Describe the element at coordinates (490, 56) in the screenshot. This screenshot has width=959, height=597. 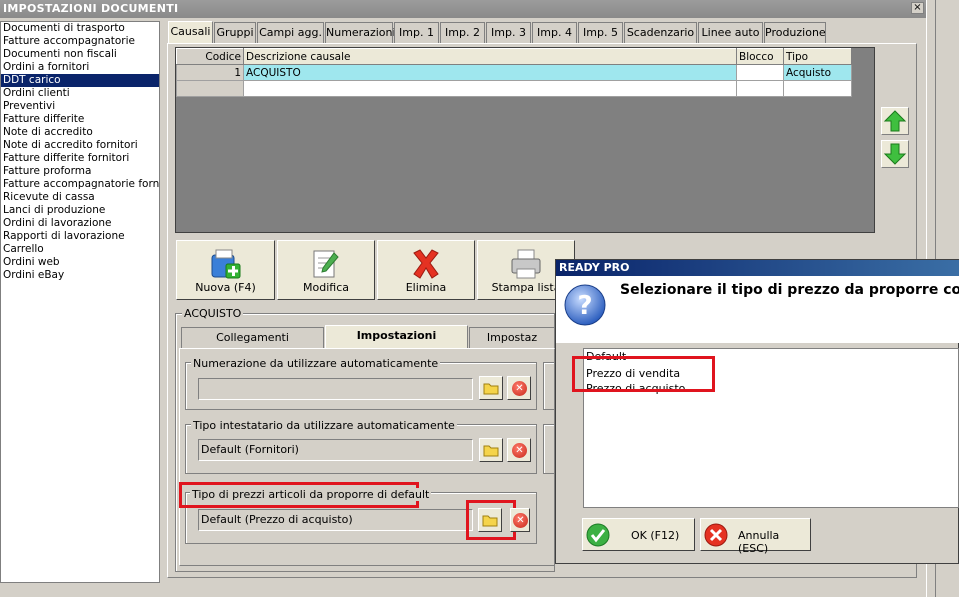
I see `grid-header-descrizione: Descrizione causale` at that location.